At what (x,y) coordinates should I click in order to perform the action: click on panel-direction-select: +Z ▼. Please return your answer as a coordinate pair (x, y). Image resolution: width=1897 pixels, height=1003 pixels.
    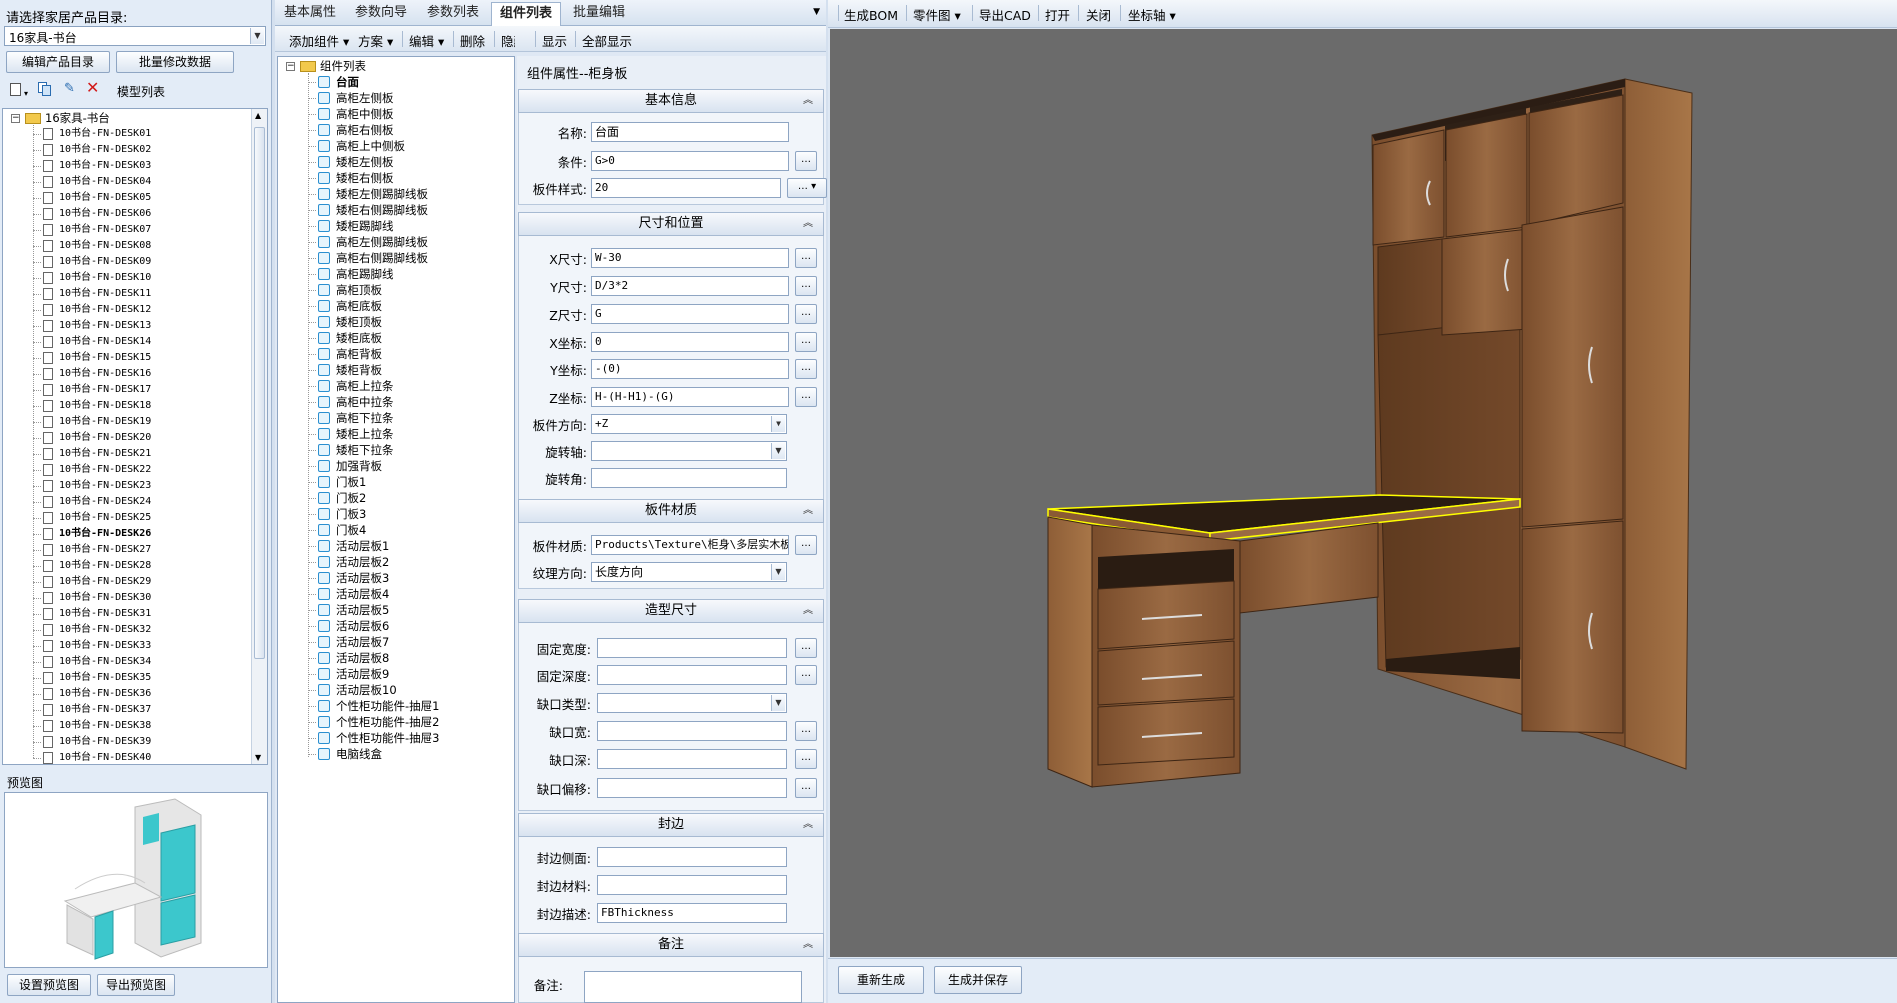
    Looking at the image, I should click on (689, 424).